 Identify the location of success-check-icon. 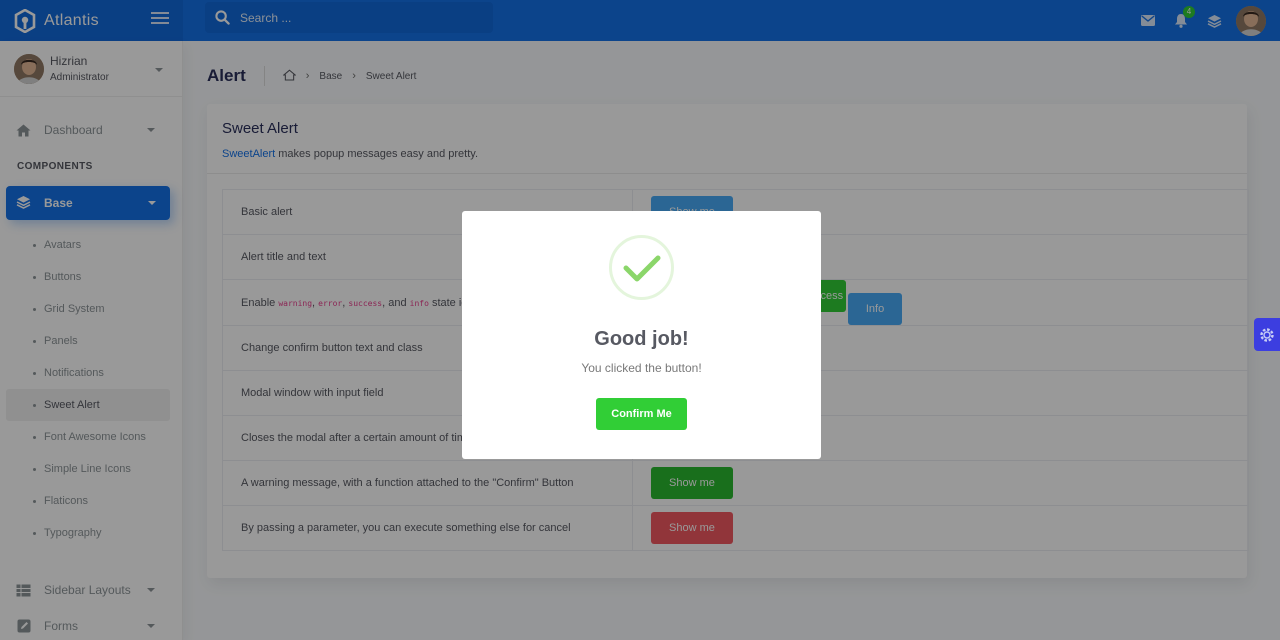
(641, 267).